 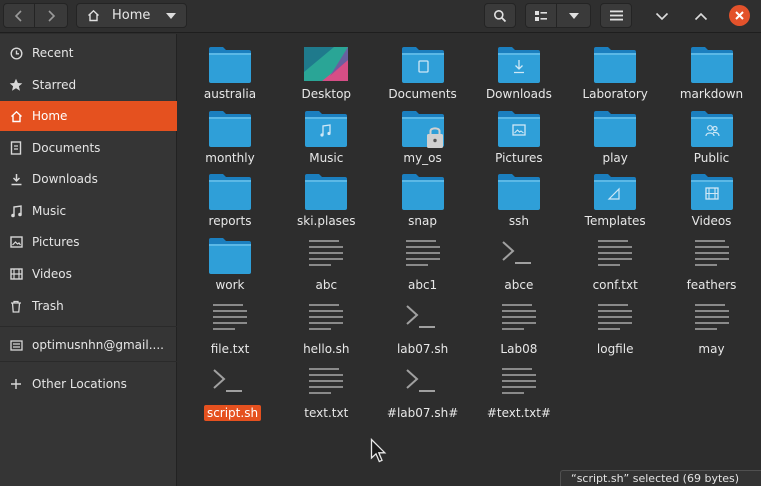 I want to click on folder-item: Videos, so click(x=712, y=199).